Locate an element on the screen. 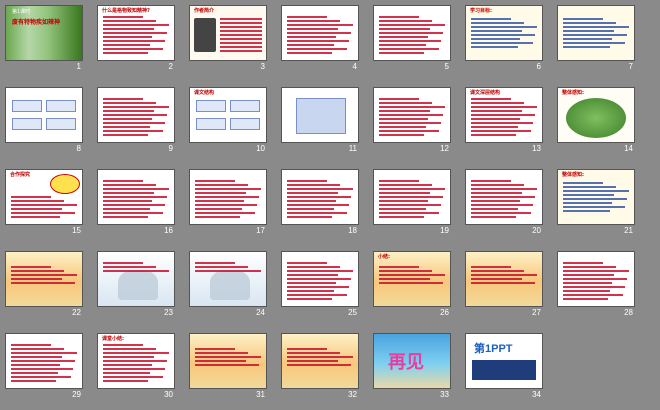 The image size is (660, 410). slide-cell: 12 is located at coordinates (412, 124).